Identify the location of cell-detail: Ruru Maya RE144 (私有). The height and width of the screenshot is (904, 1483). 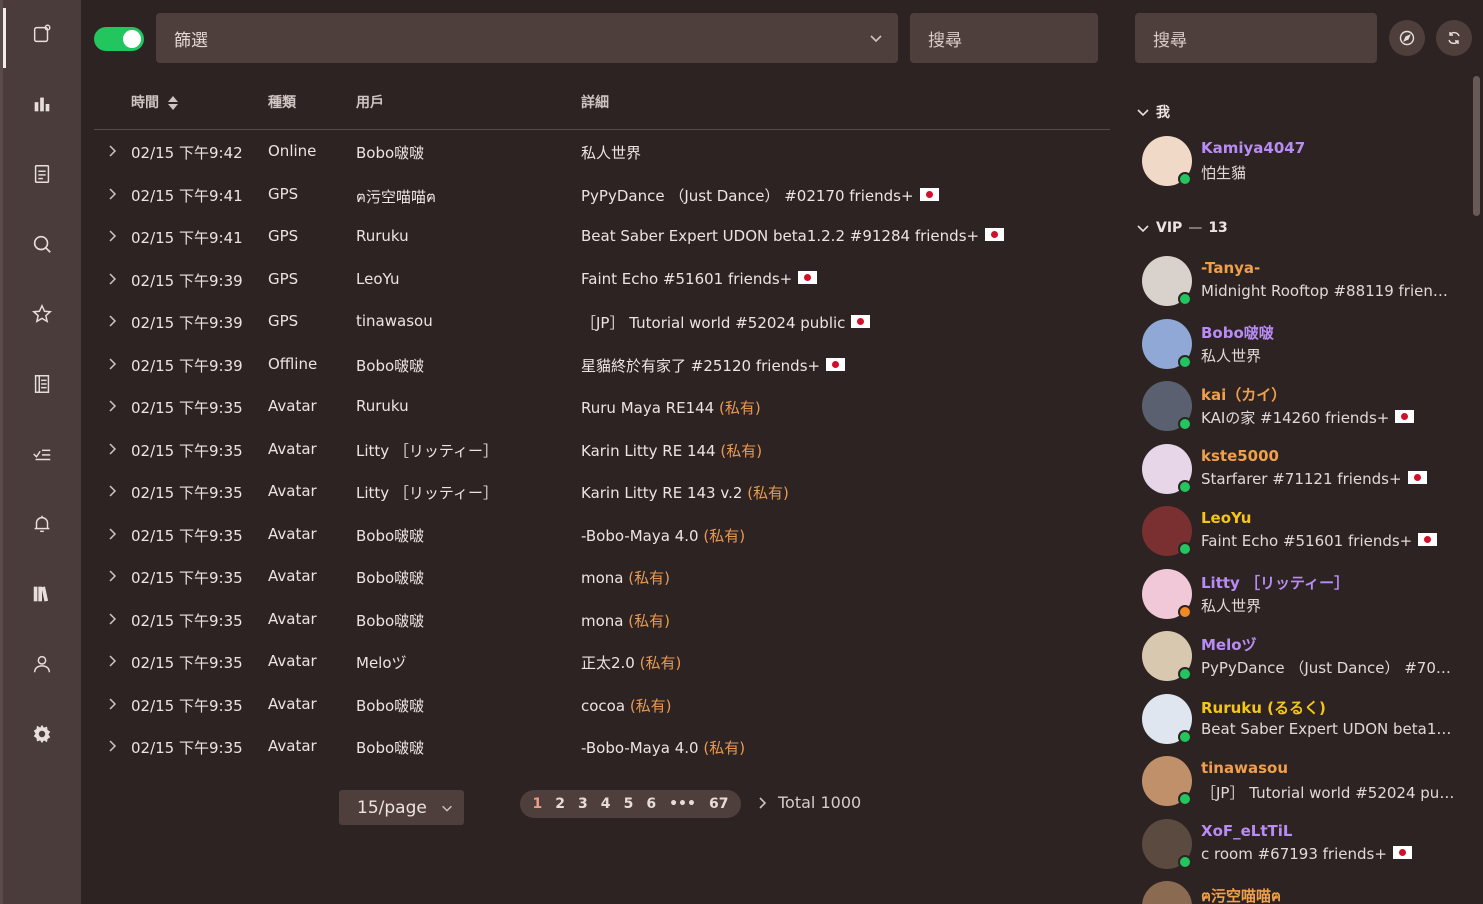
(671, 407).